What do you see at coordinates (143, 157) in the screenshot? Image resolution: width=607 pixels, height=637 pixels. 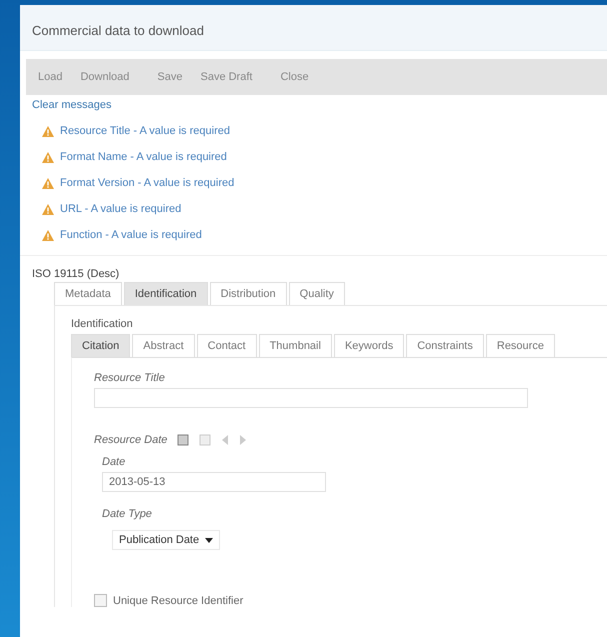 I see `validation-message: Format Name - A value is required` at bounding box center [143, 157].